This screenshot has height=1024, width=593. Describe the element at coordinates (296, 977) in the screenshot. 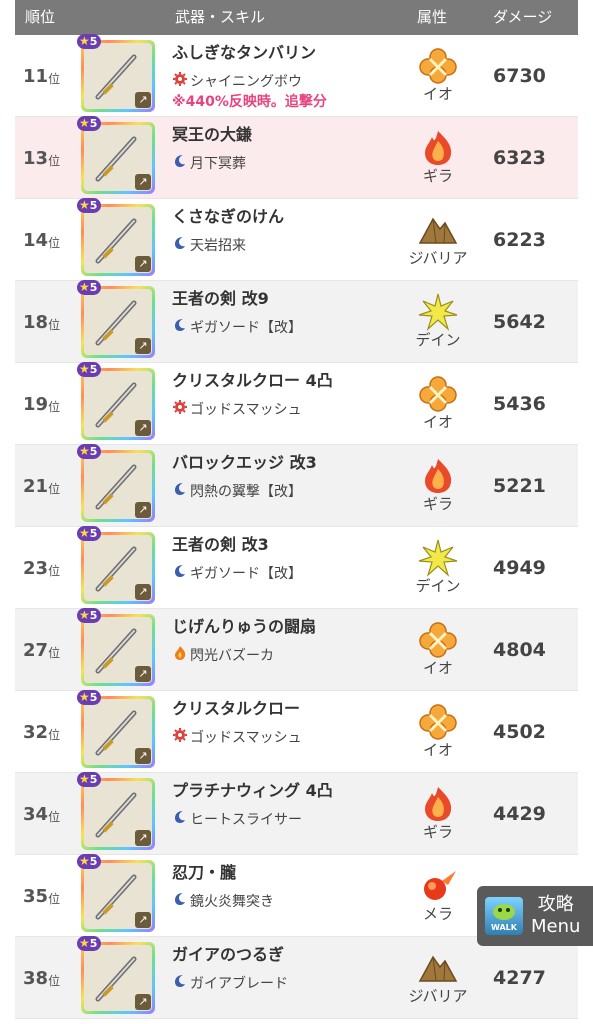

I see `table-row: 38 位 ↗ ★5 ガイアのつるぎ ガイアブレード ジバリア 4277` at that location.